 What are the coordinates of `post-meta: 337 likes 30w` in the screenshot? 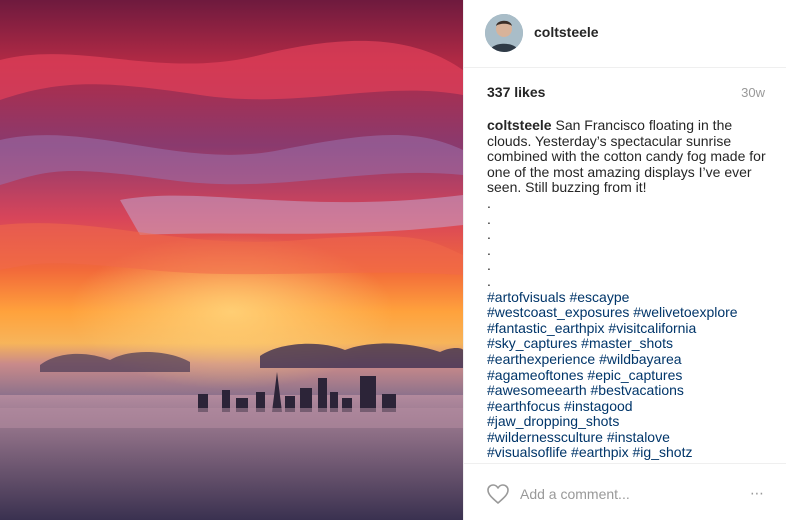 It's located at (626, 94).